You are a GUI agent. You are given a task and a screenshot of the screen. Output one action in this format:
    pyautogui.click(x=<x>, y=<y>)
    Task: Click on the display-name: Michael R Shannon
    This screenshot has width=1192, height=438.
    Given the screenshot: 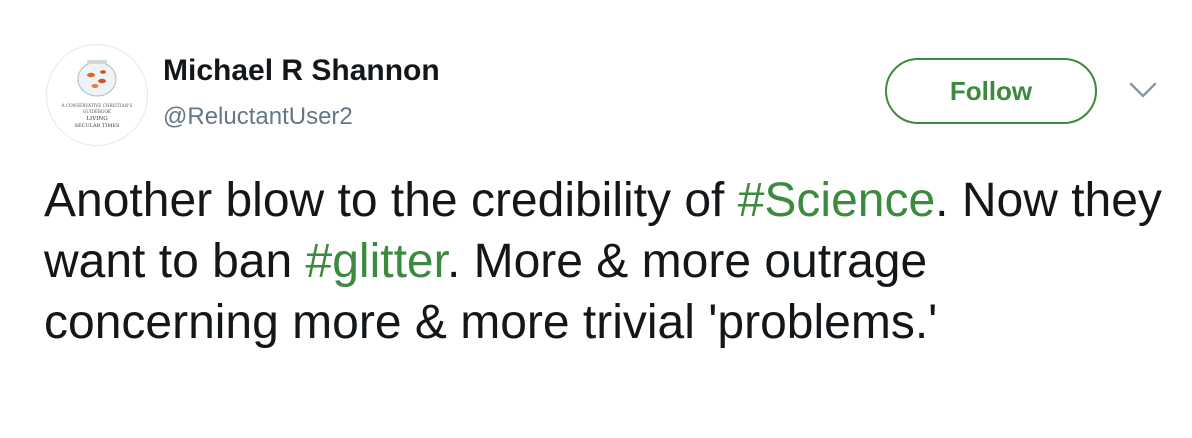 What is the action you would take?
    pyautogui.click(x=301, y=71)
    